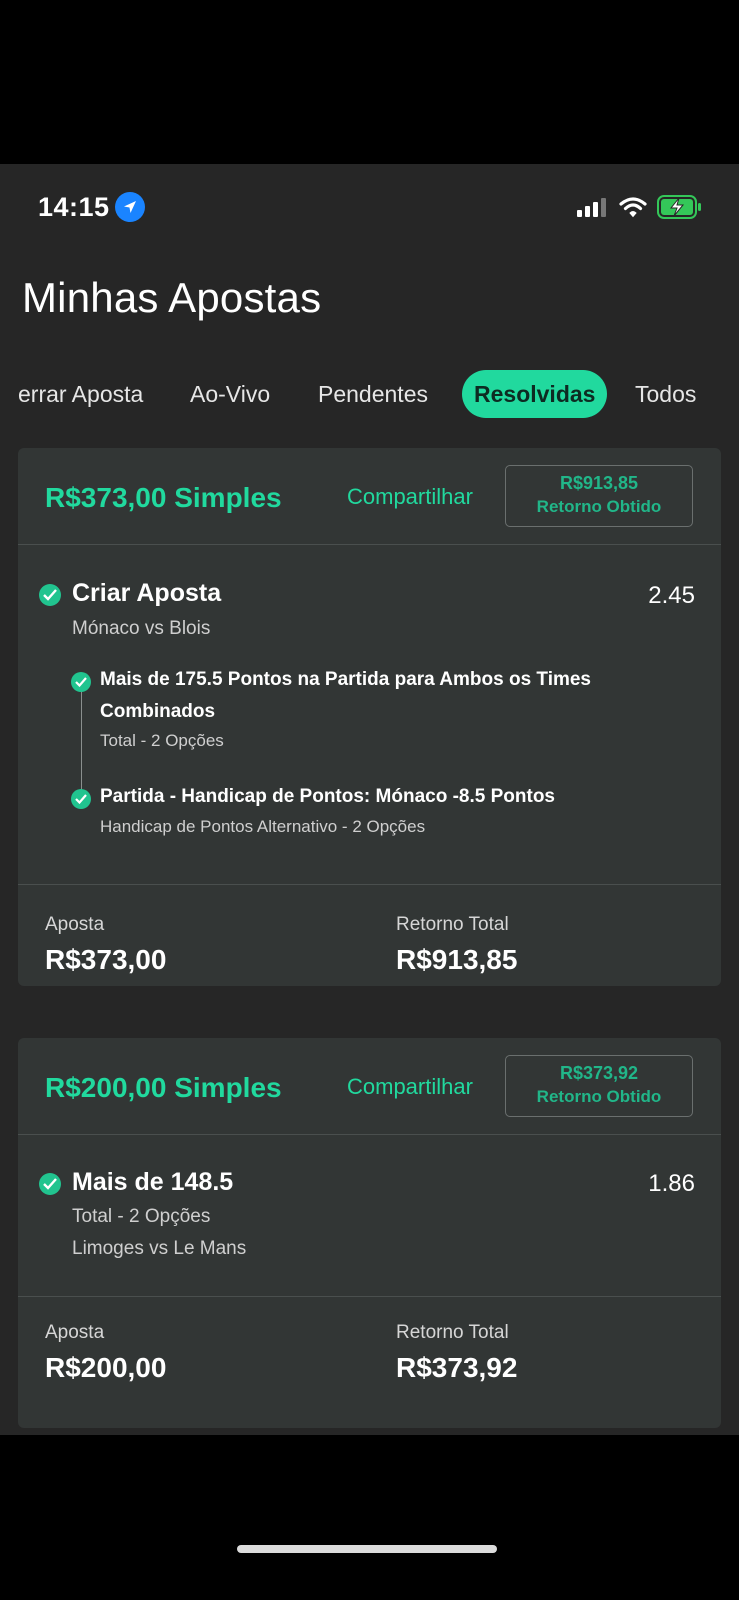 This screenshot has height=1600, width=739. Describe the element at coordinates (535, 394) in the screenshot. I see `tab-resolvidas: Resolvidas` at that location.